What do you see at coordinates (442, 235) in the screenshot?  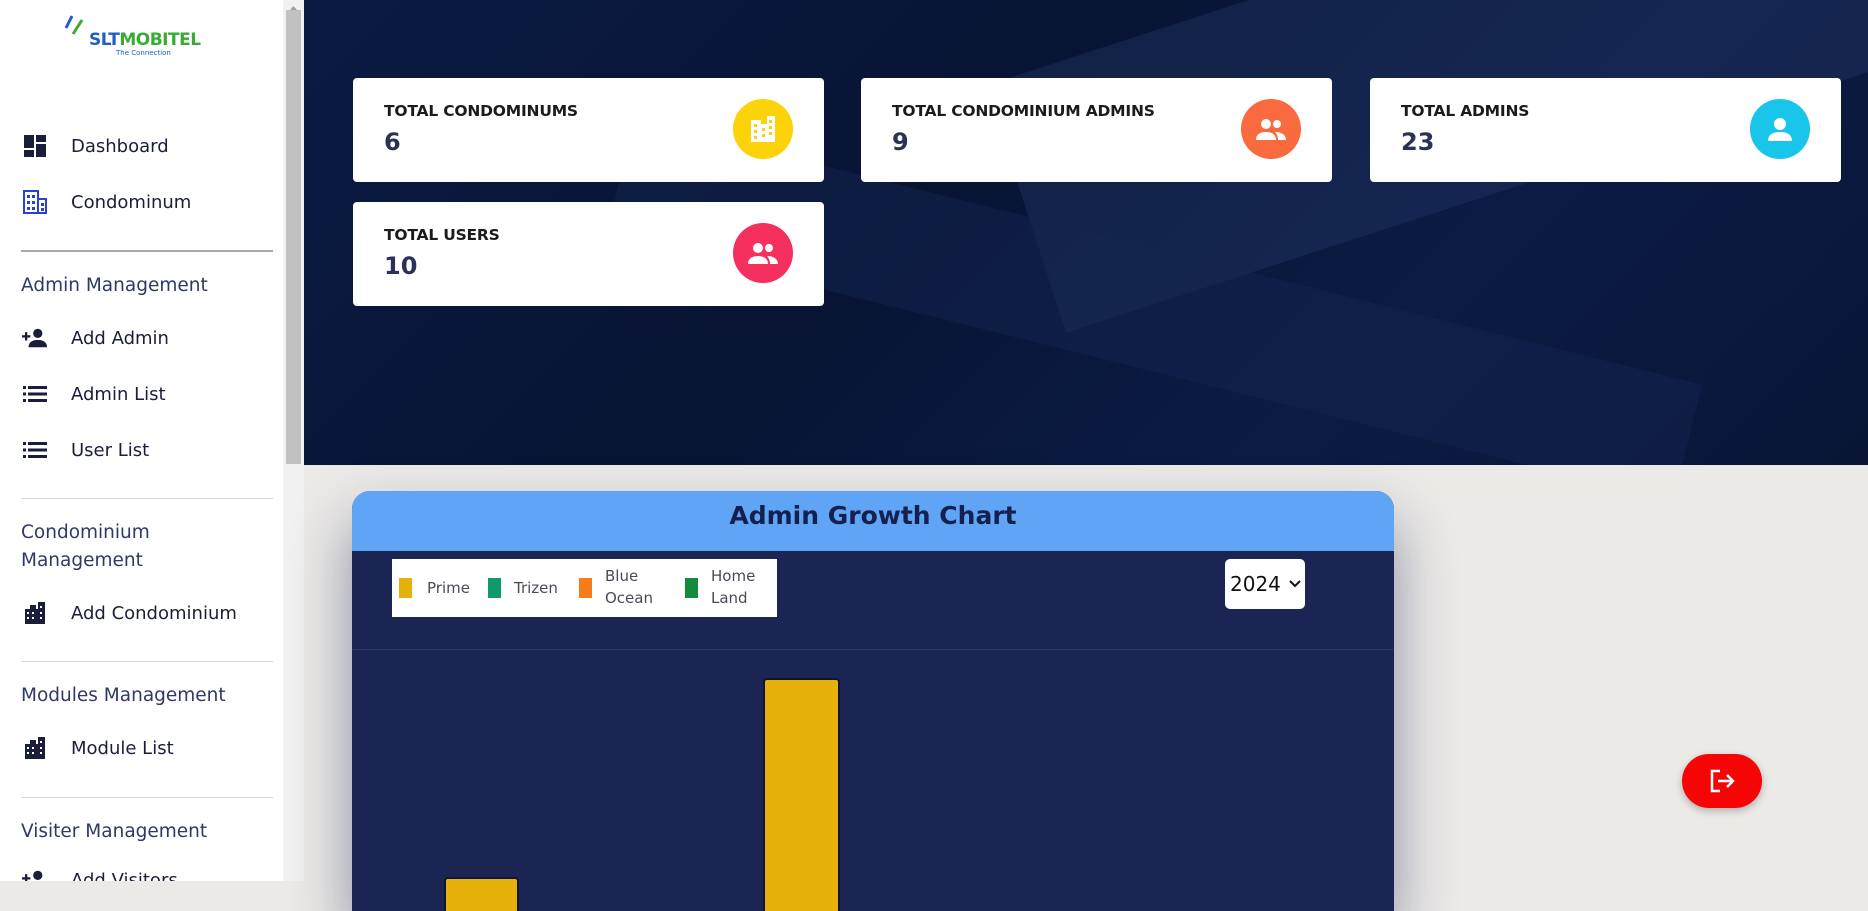 I see `stat-card-title: TOTAL USERS` at bounding box center [442, 235].